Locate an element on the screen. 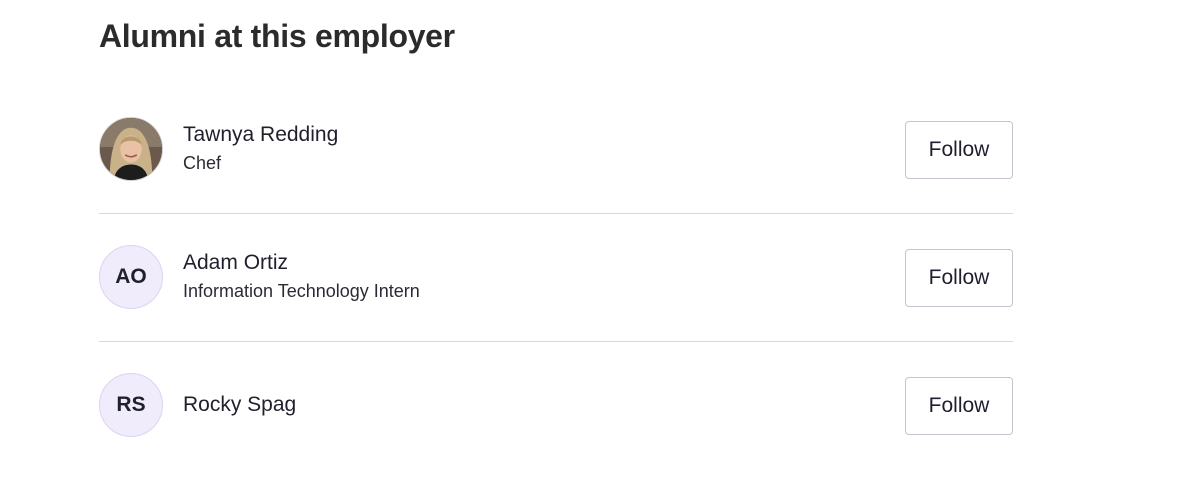 This screenshot has width=1188, height=504. alumni-name: Rocky Spag is located at coordinates (239, 405).